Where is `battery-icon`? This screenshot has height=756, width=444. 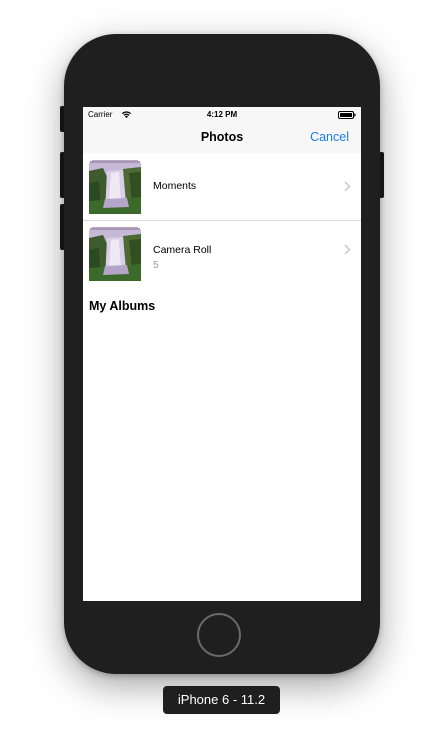
battery-icon is located at coordinates (347, 115).